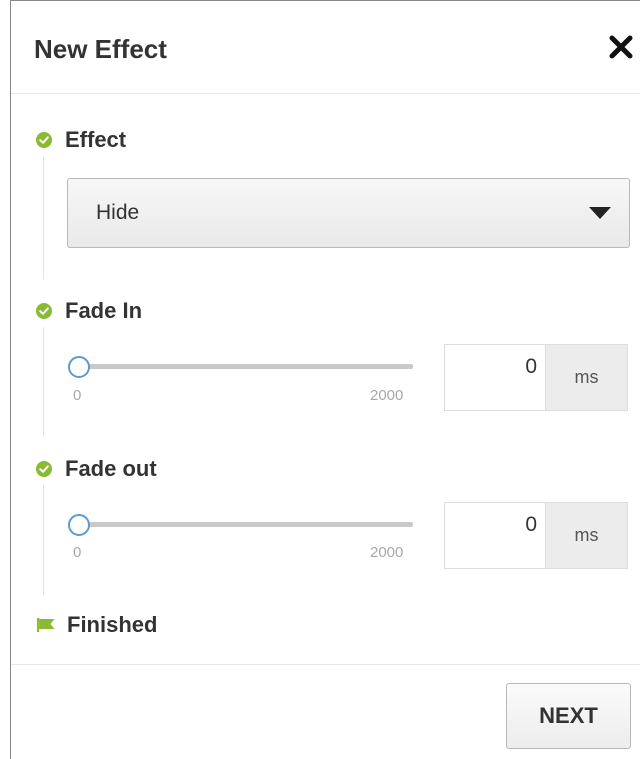 This screenshot has width=640, height=759. What do you see at coordinates (621, 47) in the screenshot?
I see `close-icon` at bounding box center [621, 47].